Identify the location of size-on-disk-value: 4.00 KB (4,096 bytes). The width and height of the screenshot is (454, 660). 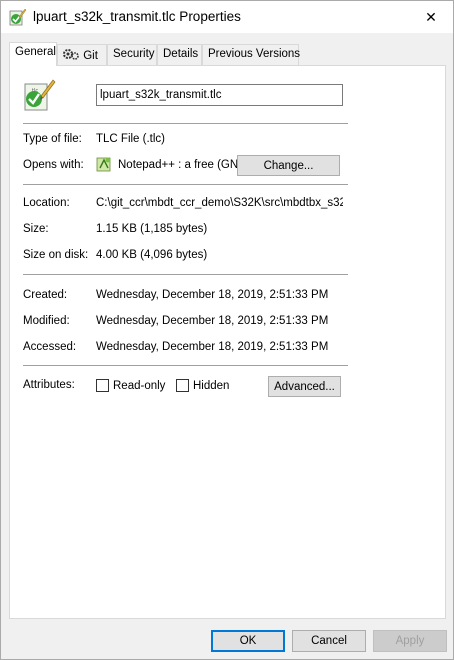
(152, 255).